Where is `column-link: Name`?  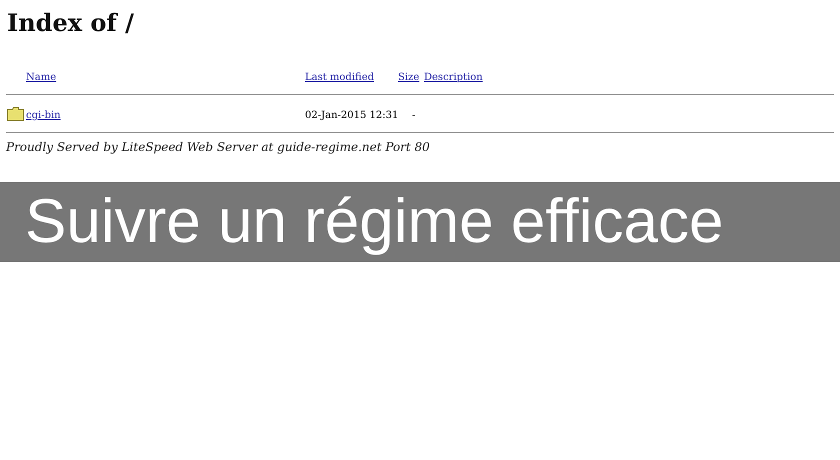 column-link: Name is located at coordinates (165, 77).